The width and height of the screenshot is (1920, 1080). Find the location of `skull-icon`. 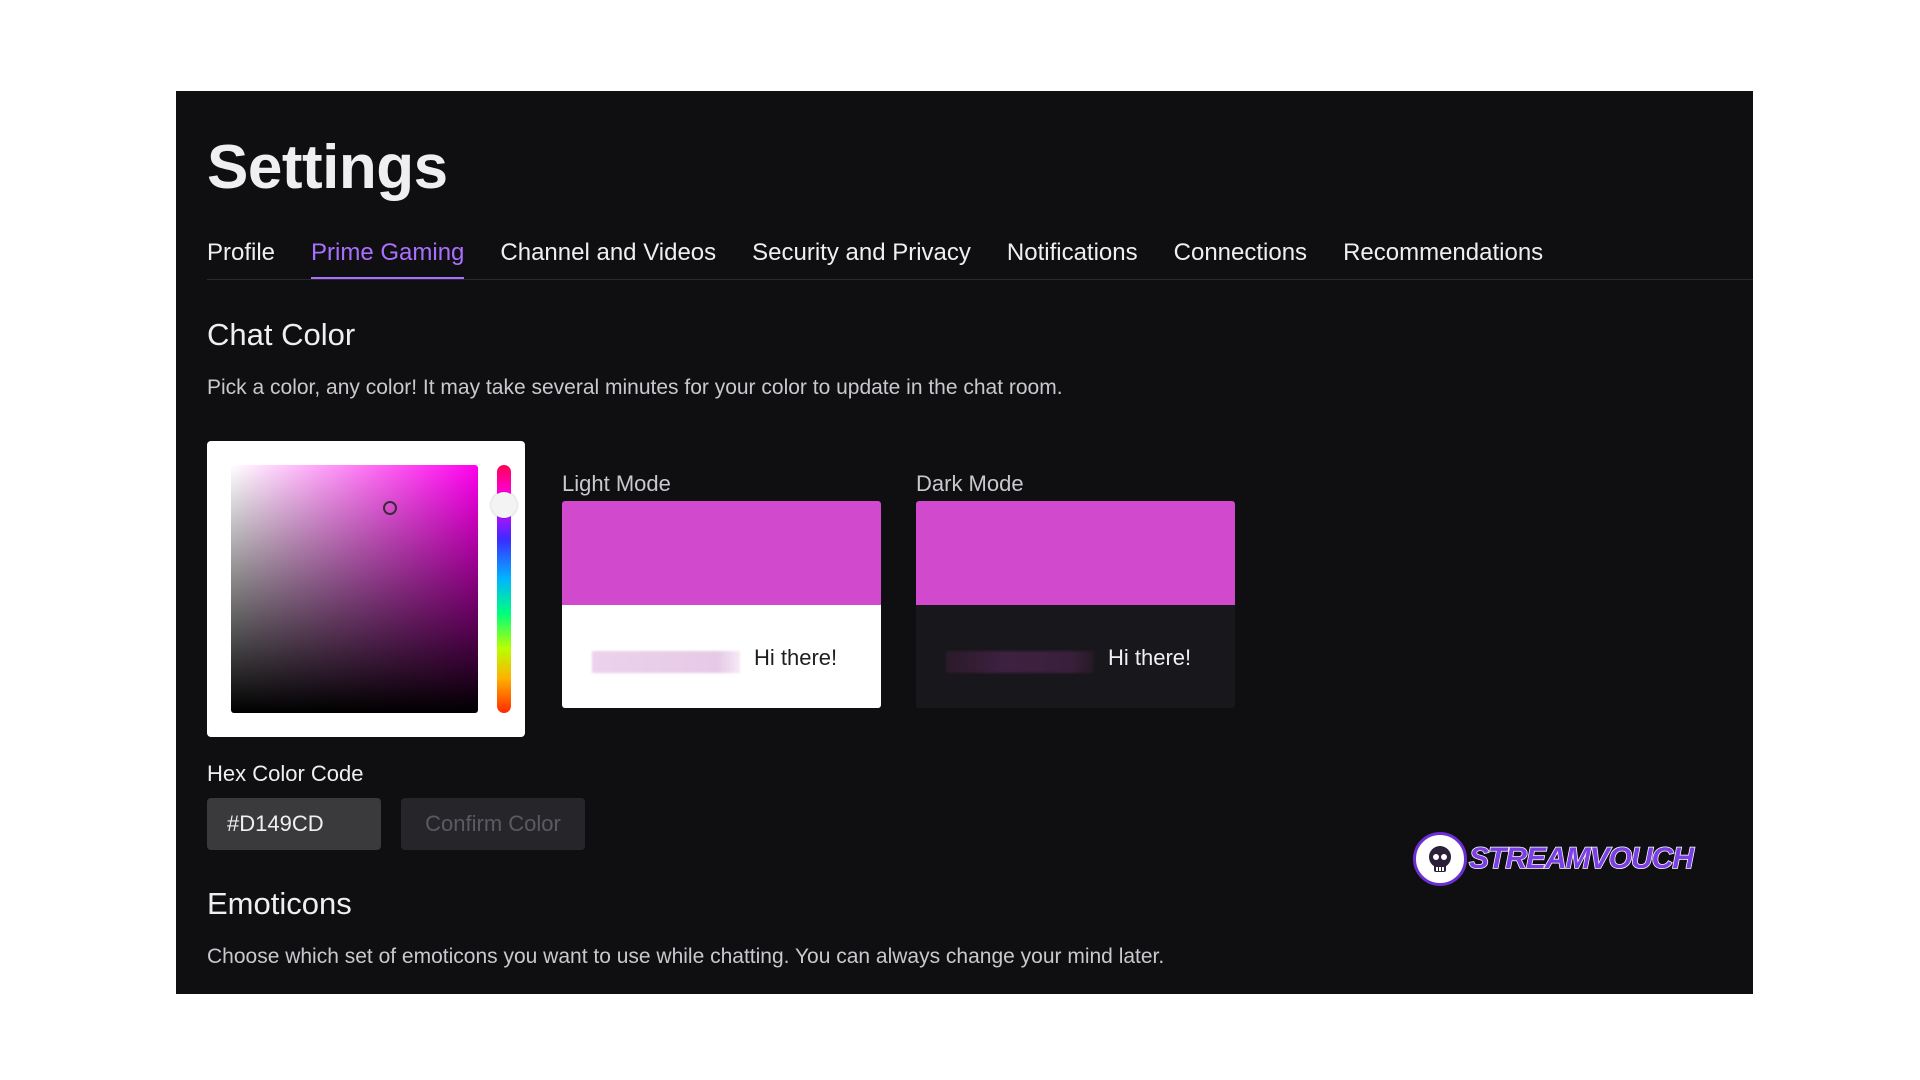

skull-icon is located at coordinates (1440, 859).